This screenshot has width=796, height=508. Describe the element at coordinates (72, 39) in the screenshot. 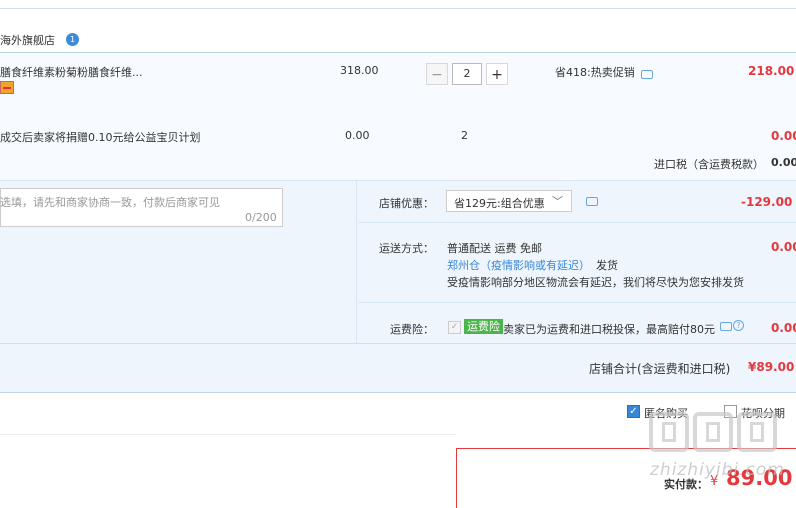

I see `shop-badge-icon: 1` at that location.